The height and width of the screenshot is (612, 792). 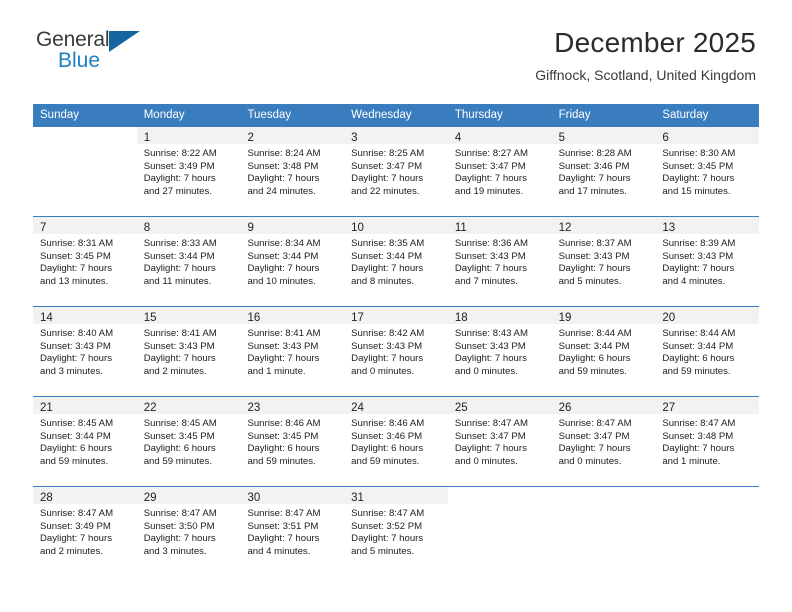 What do you see at coordinates (381, 115) in the screenshot?
I see `weekday-header-wednesday: Wednesday` at bounding box center [381, 115].